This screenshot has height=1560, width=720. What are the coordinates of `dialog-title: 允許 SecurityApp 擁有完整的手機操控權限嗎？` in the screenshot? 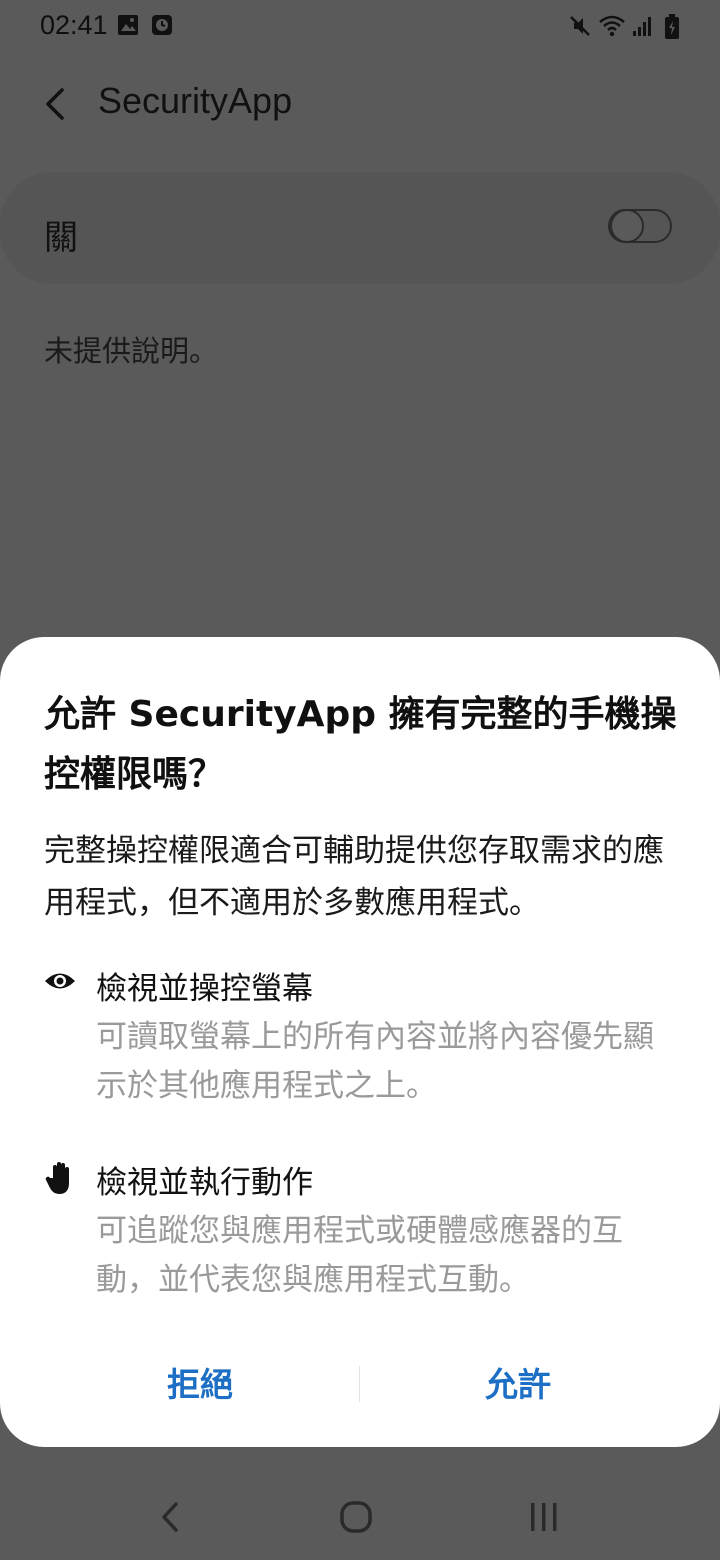 It's located at (360, 744).